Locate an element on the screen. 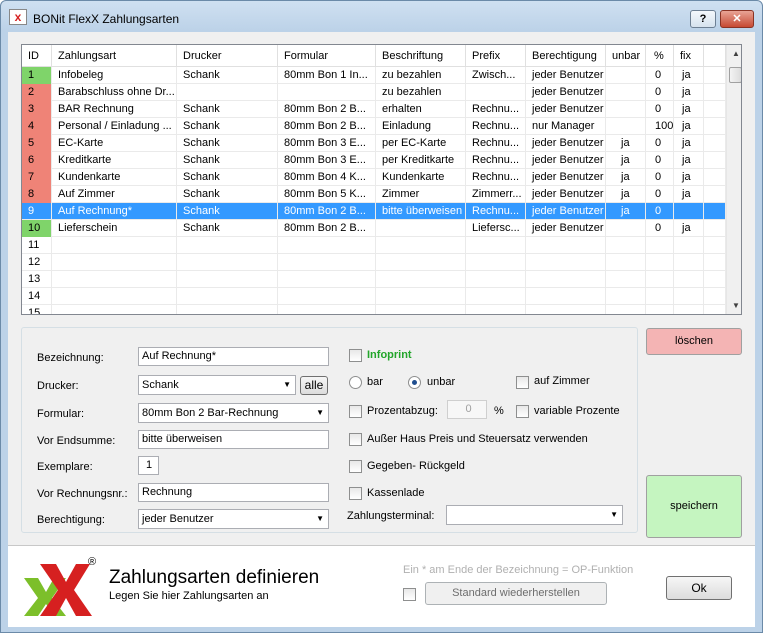 The width and height of the screenshot is (763, 633). table-row: 13 is located at coordinates (374, 279).